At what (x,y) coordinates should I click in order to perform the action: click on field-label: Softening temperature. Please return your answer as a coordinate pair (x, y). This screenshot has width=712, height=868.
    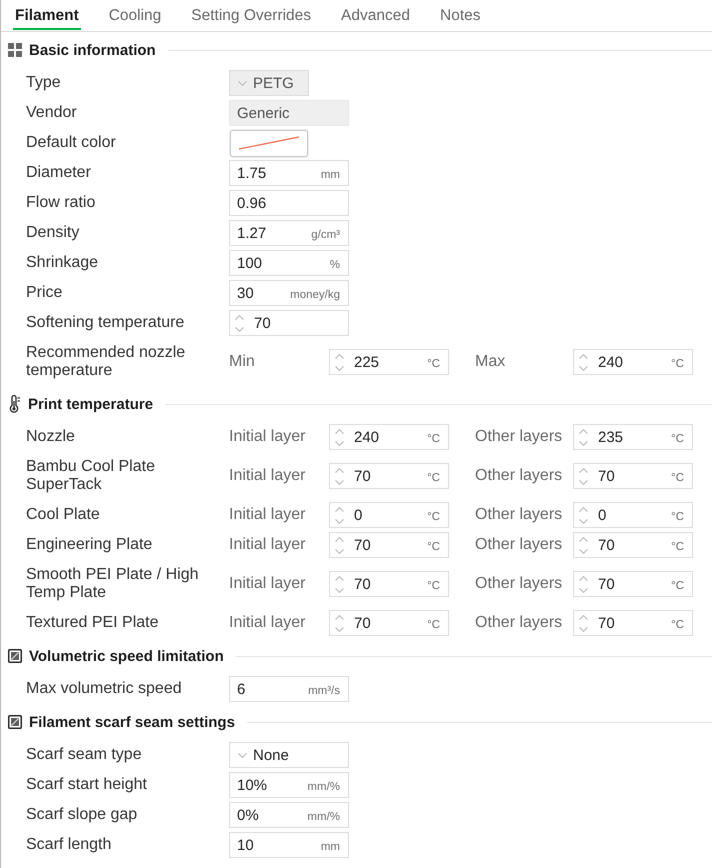
    Looking at the image, I should click on (105, 323).